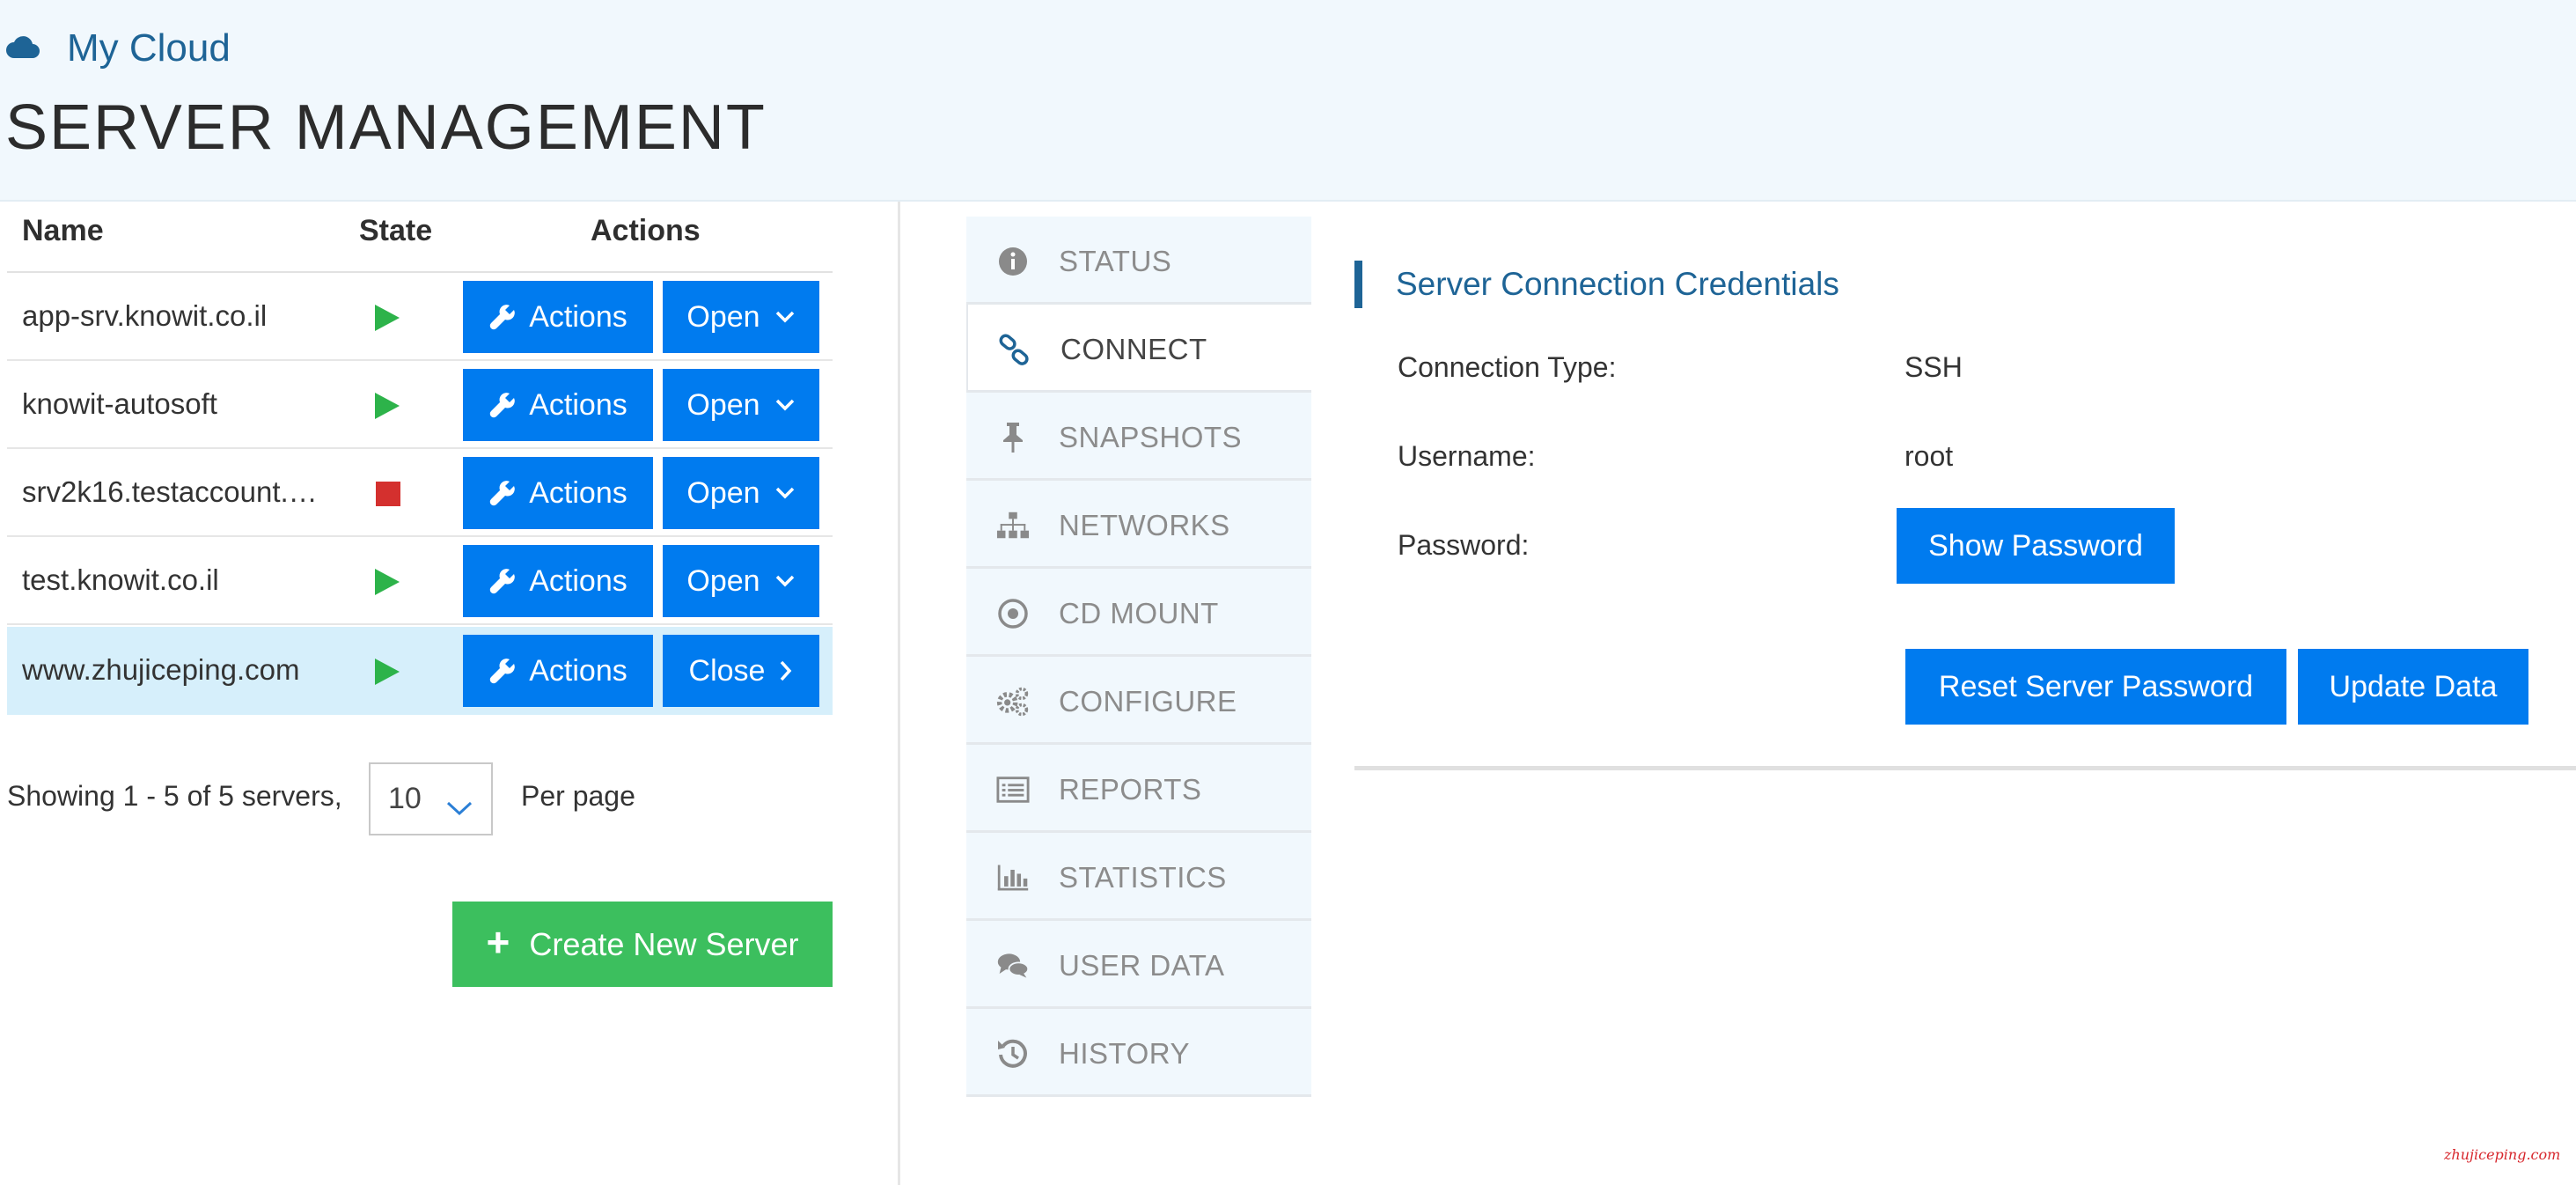 The image size is (2576, 1185). Describe the element at coordinates (431, 798) in the screenshot. I see `per-page-select: 10` at that location.